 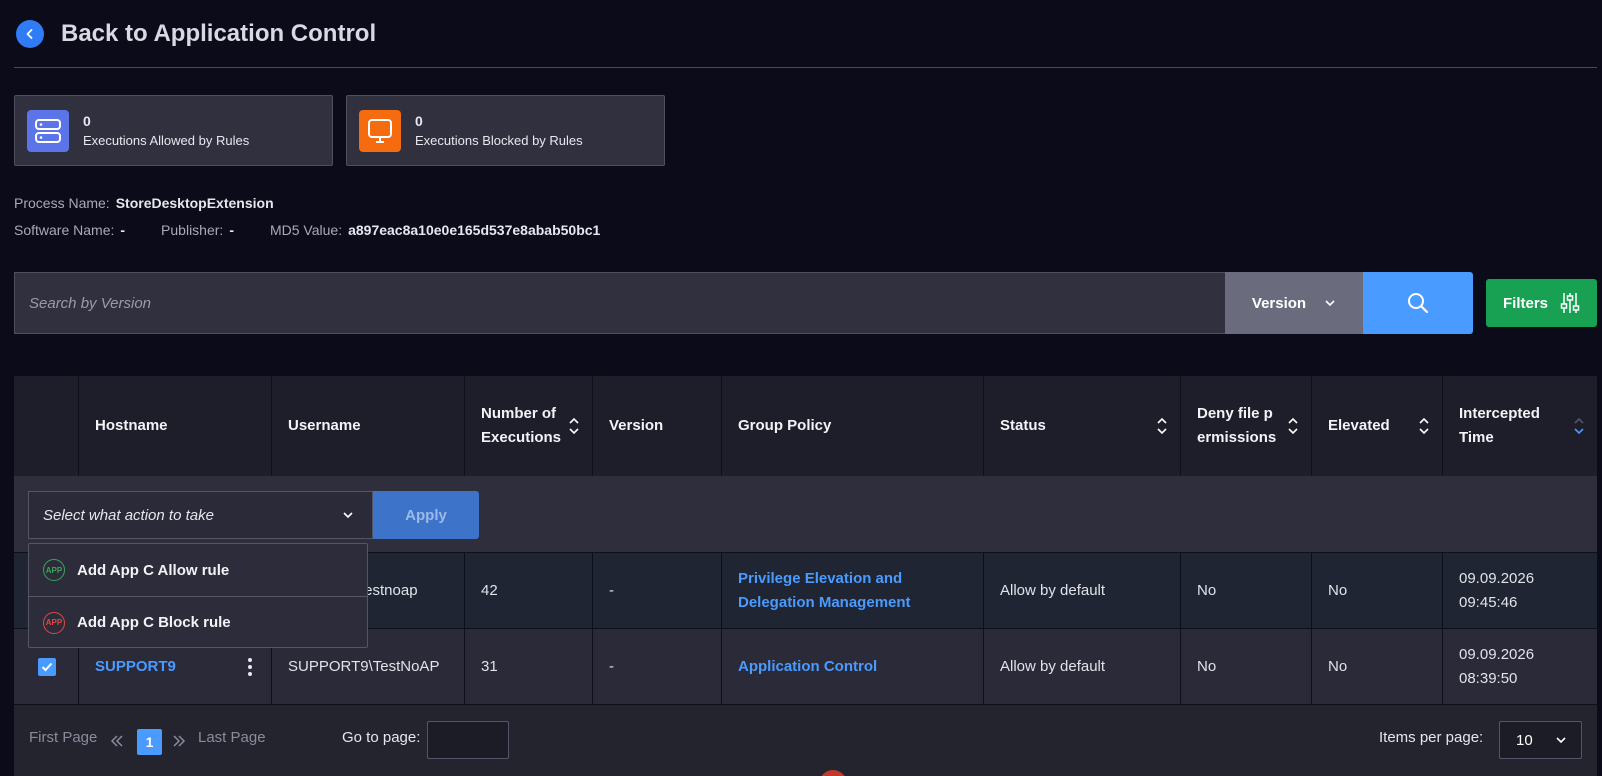 I want to click on col-elevated: Elevated, so click(x=1377, y=426).